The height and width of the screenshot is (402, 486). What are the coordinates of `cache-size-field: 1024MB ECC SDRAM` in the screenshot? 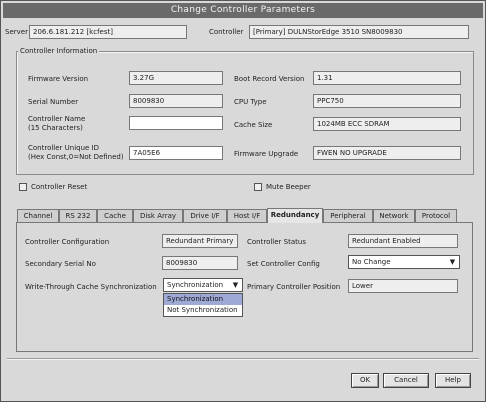 It's located at (387, 124).